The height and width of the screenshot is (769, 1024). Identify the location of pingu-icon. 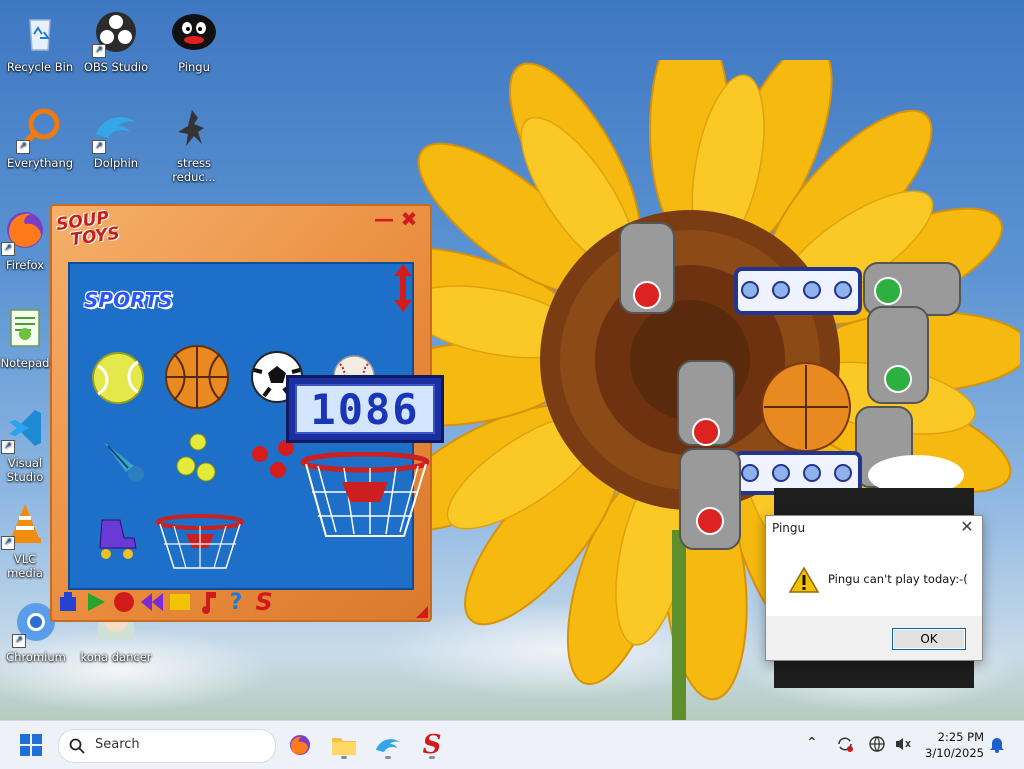
(194, 32).